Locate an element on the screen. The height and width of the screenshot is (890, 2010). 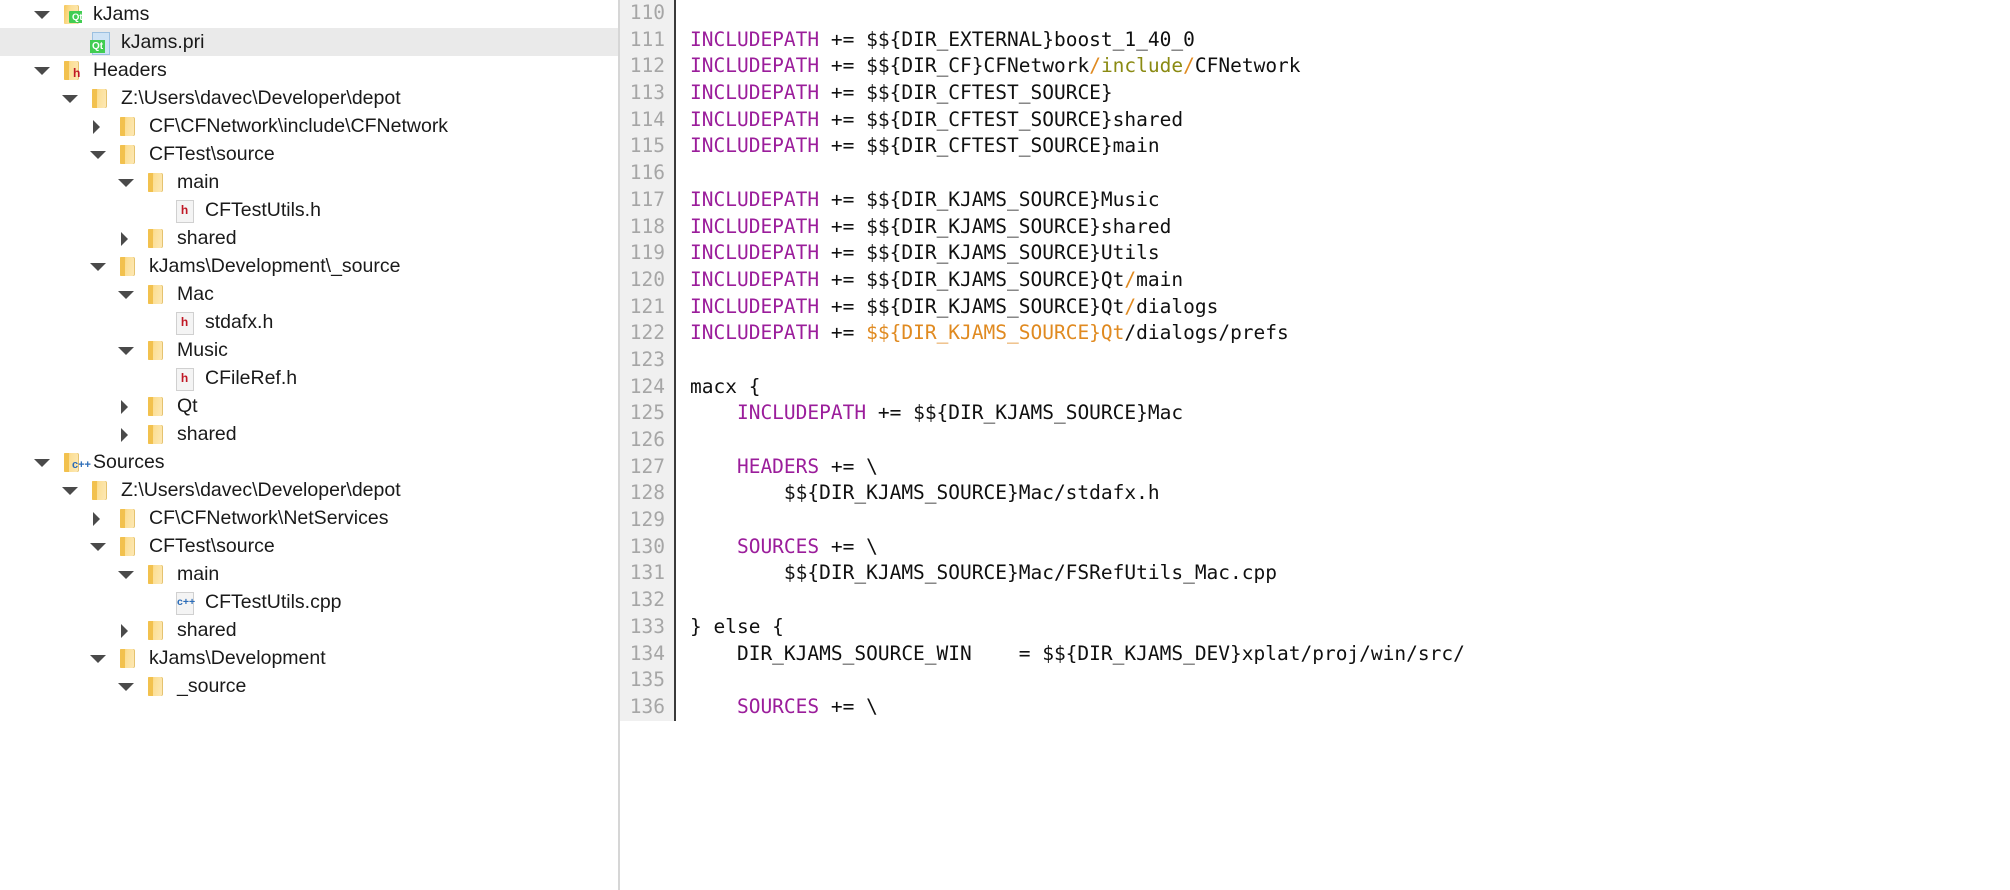
tree-item-cftestutils-h: h CFTestUtils.h is located at coordinates (309, 210).